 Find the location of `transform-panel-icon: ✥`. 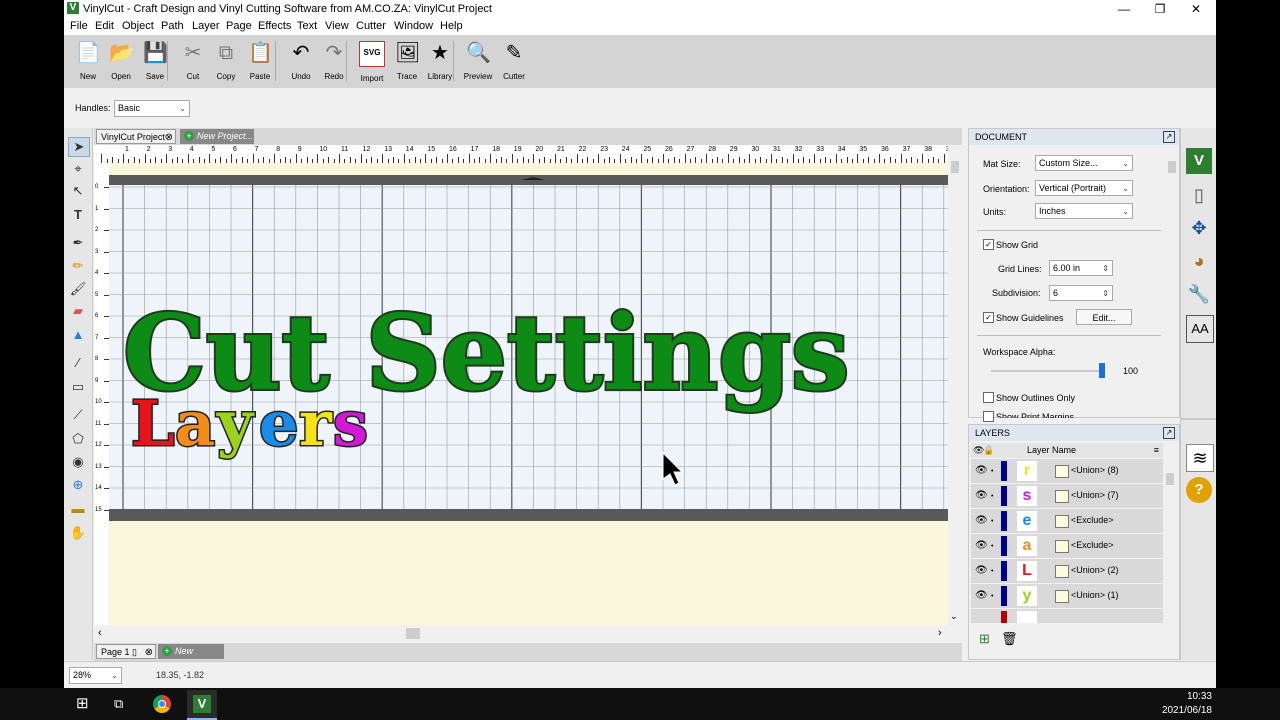

transform-panel-icon: ✥ is located at coordinates (1199, 228).